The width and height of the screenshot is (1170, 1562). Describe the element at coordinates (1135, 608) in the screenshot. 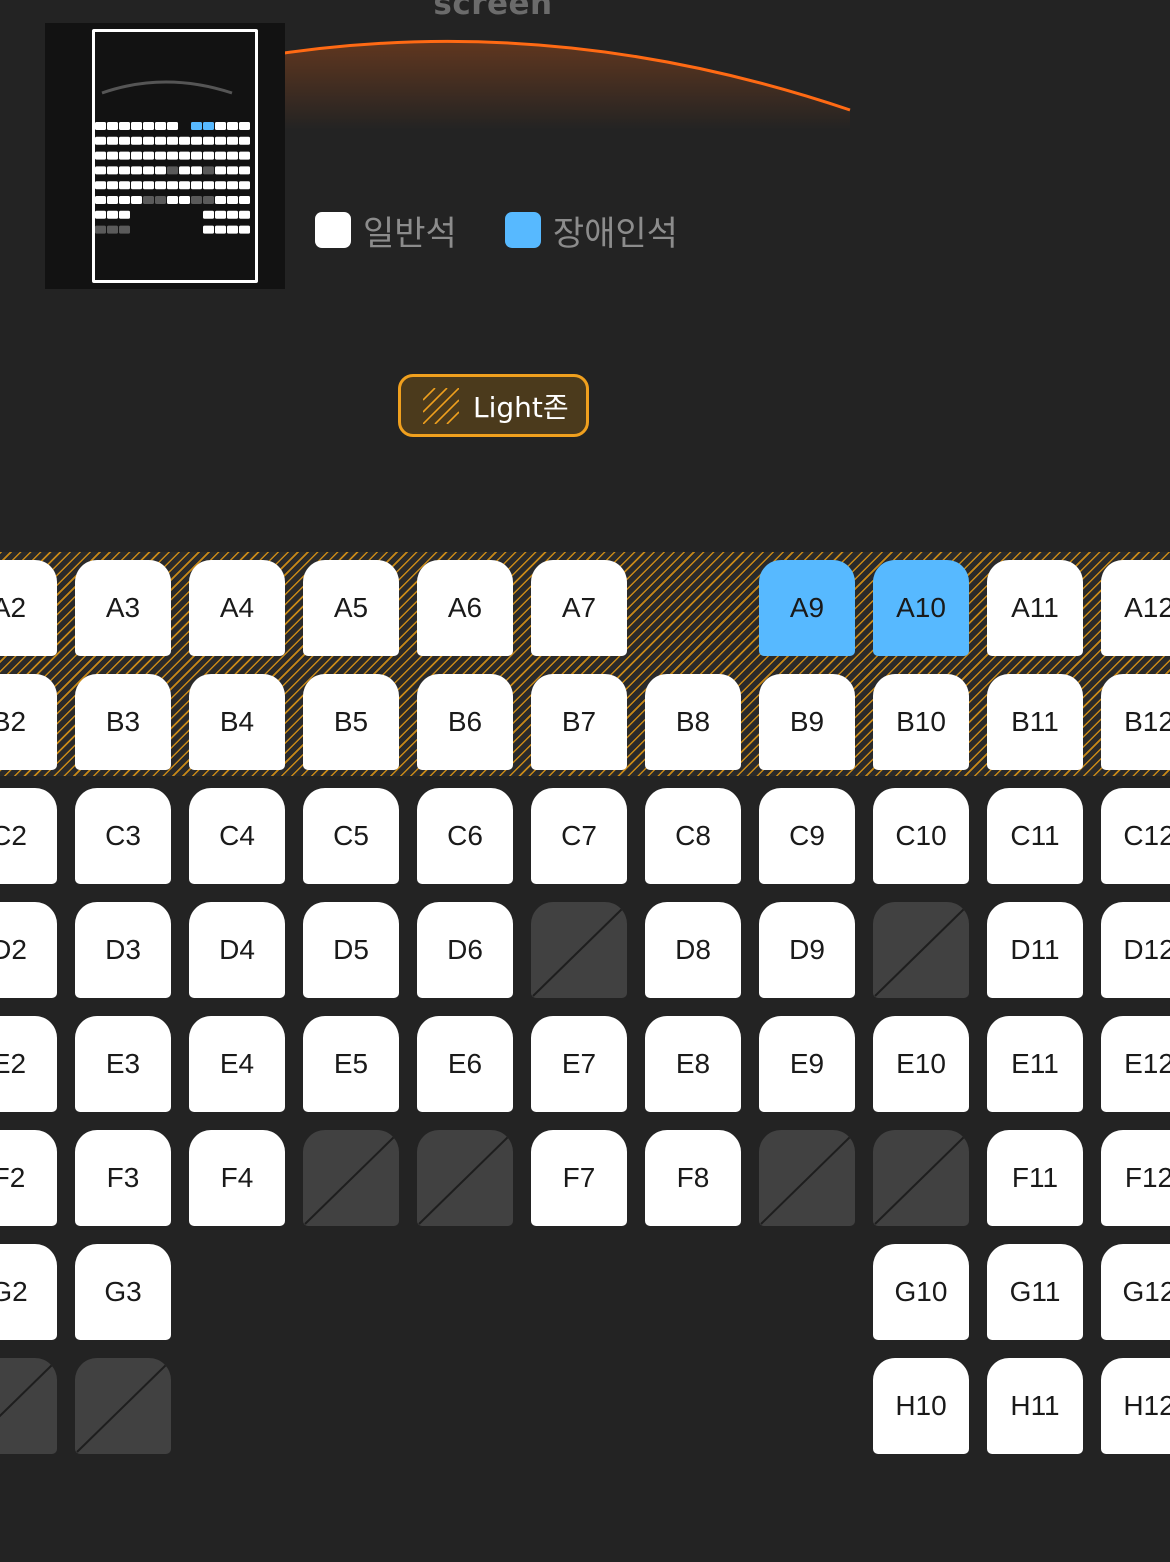

I see `seat-A12: A12` at that location.